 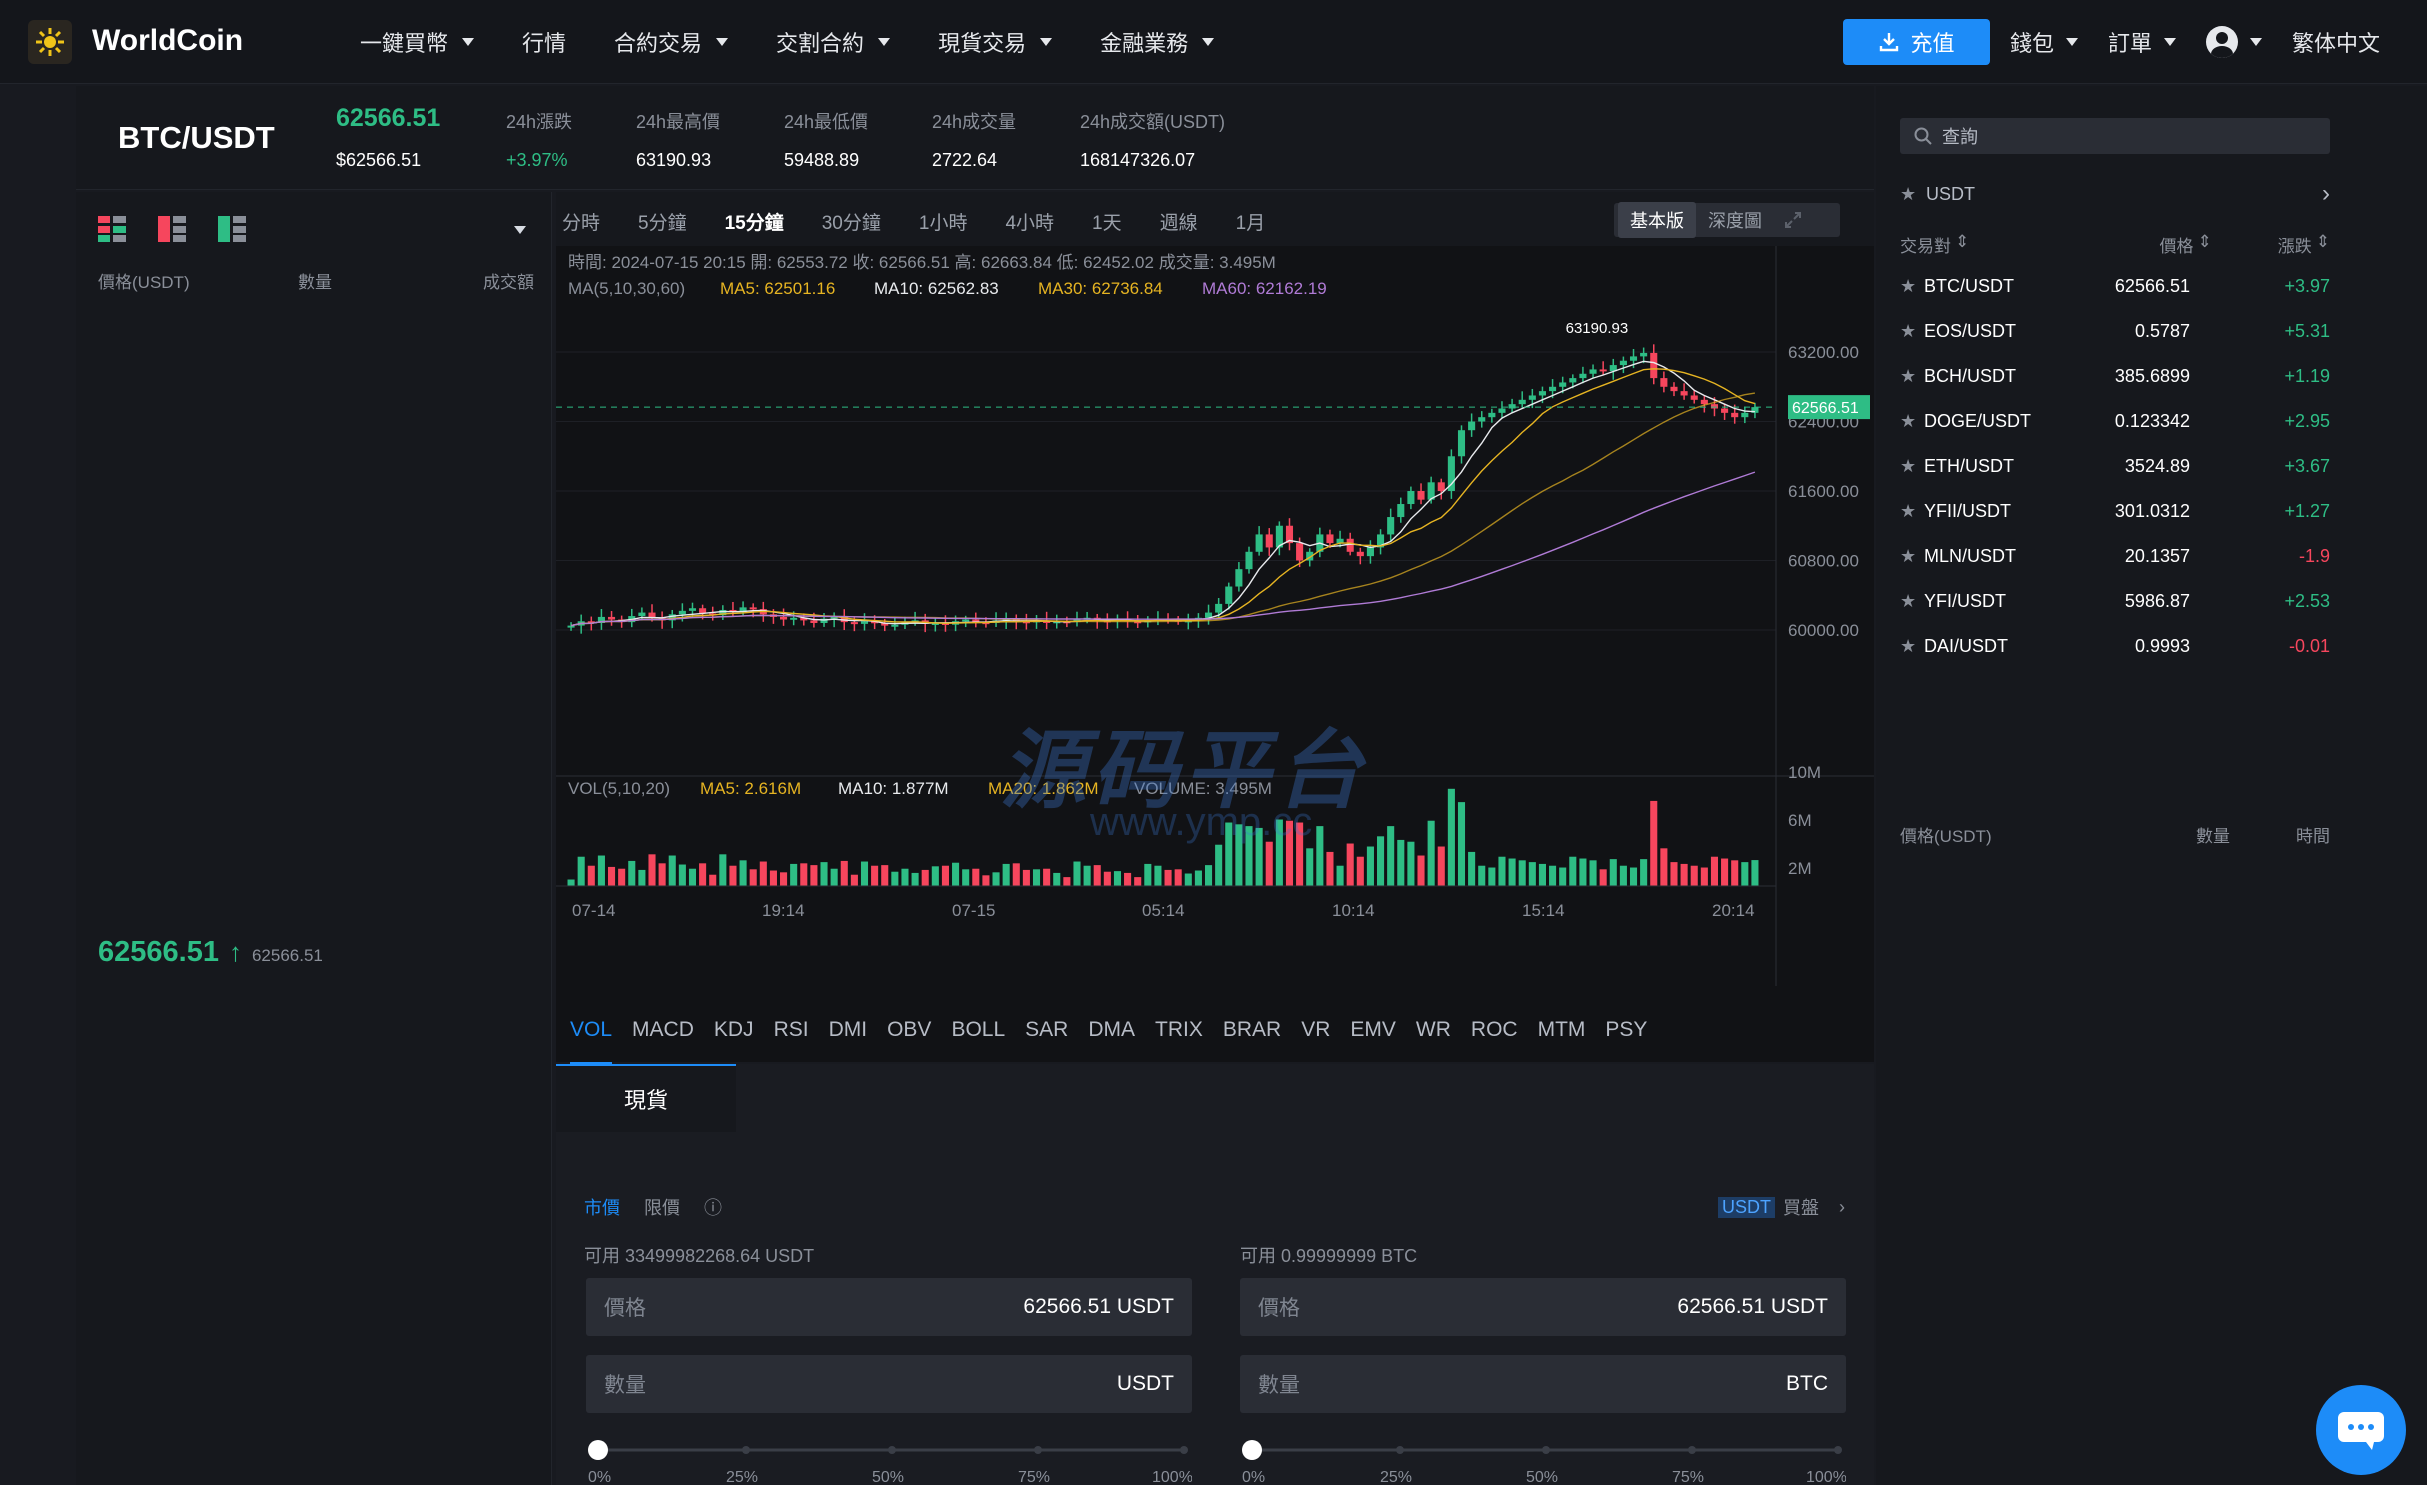 What do you see at coordinates (1916, 42) in the screenshot?
I see `deposit-button: 充值` at bounding box center [1916, 42].